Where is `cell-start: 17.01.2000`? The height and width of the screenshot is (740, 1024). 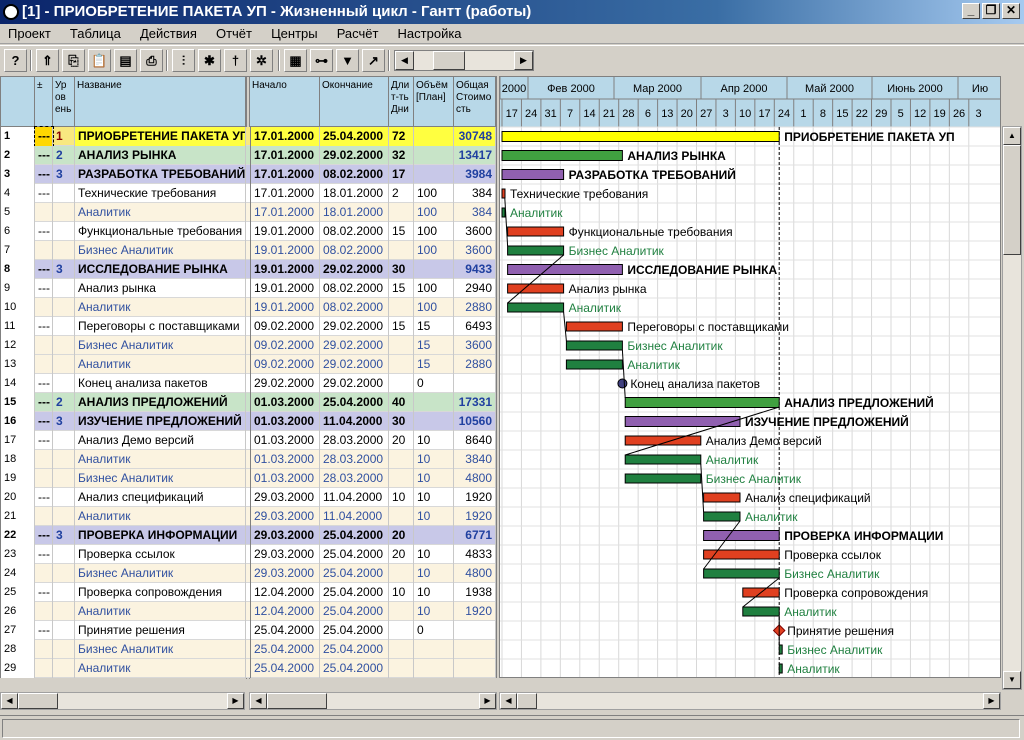
cell-start: 17.01.2000 is located at coordinates (285, 212).